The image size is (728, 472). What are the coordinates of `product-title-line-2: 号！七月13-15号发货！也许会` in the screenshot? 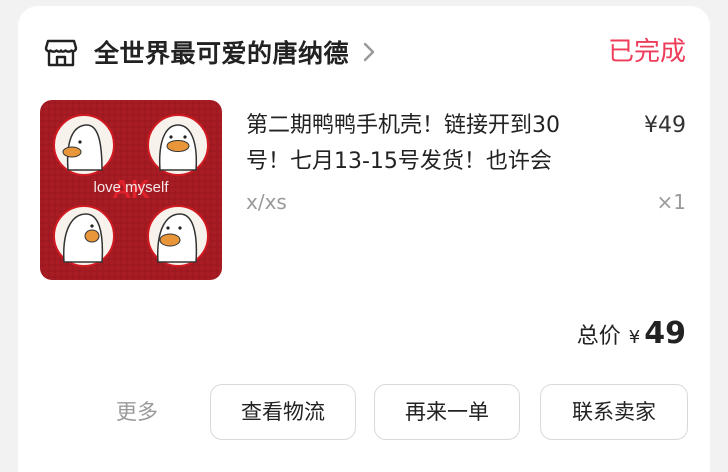 It's located at (399, 161).